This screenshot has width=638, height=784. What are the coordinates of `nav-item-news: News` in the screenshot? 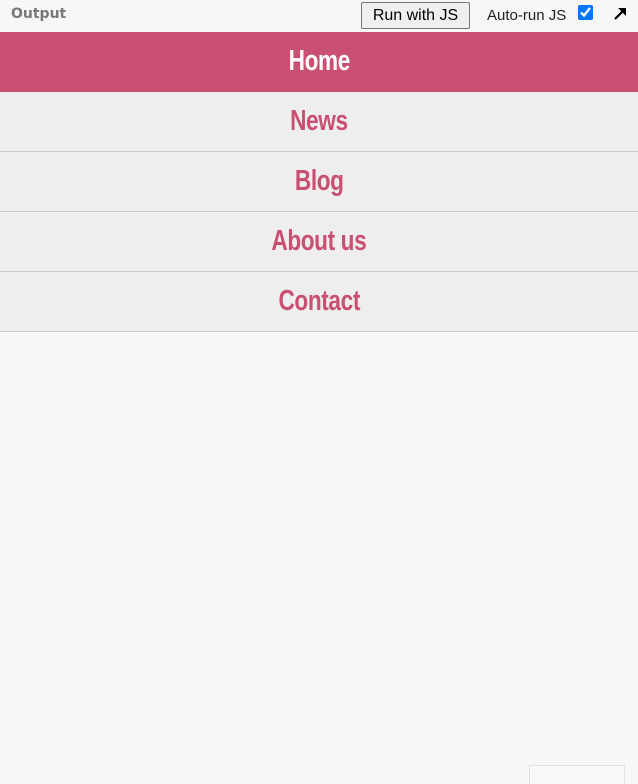 It's located at (319, 122).